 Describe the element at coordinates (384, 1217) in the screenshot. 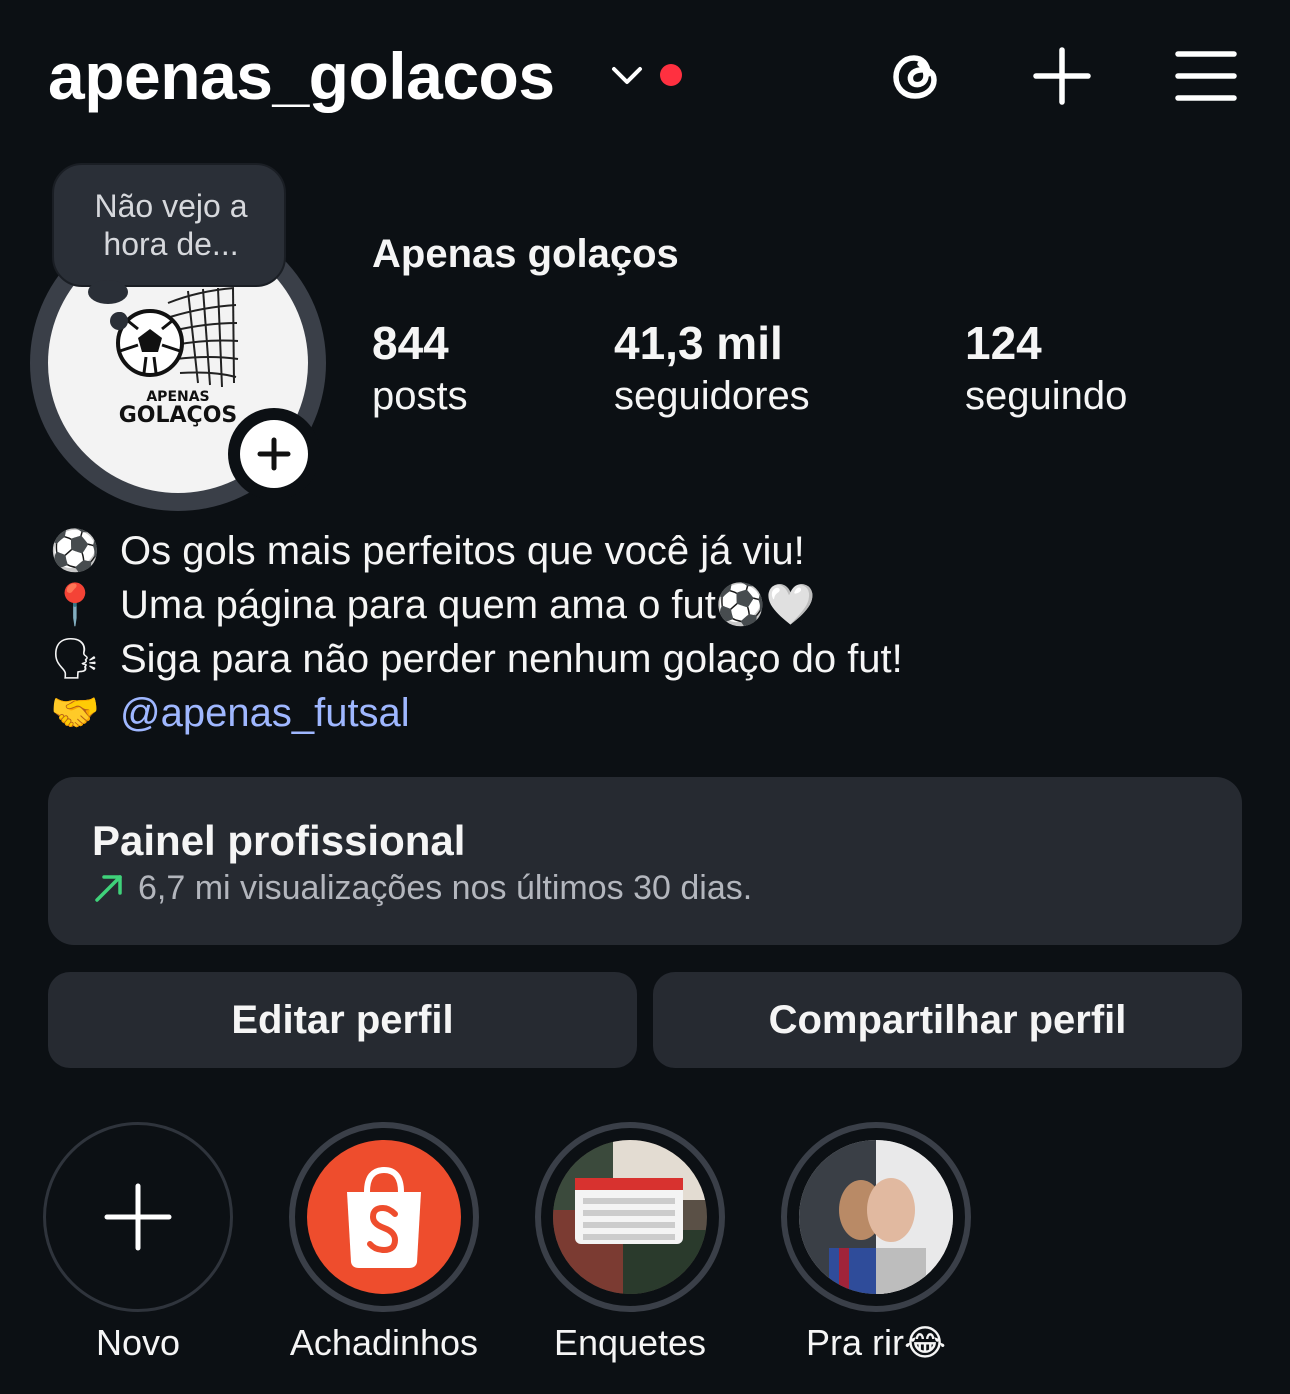

I see `shopee-bag-icon` at that location.